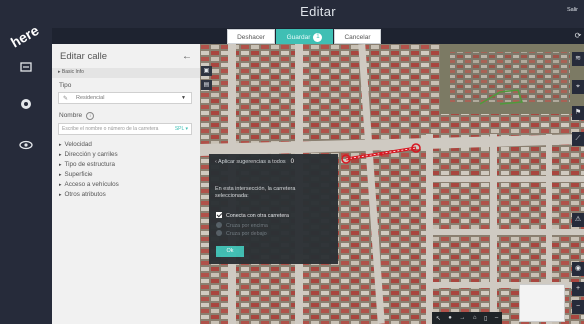  I want to click on basic-info-header: ▸ Basic Info, so click(126, 73).